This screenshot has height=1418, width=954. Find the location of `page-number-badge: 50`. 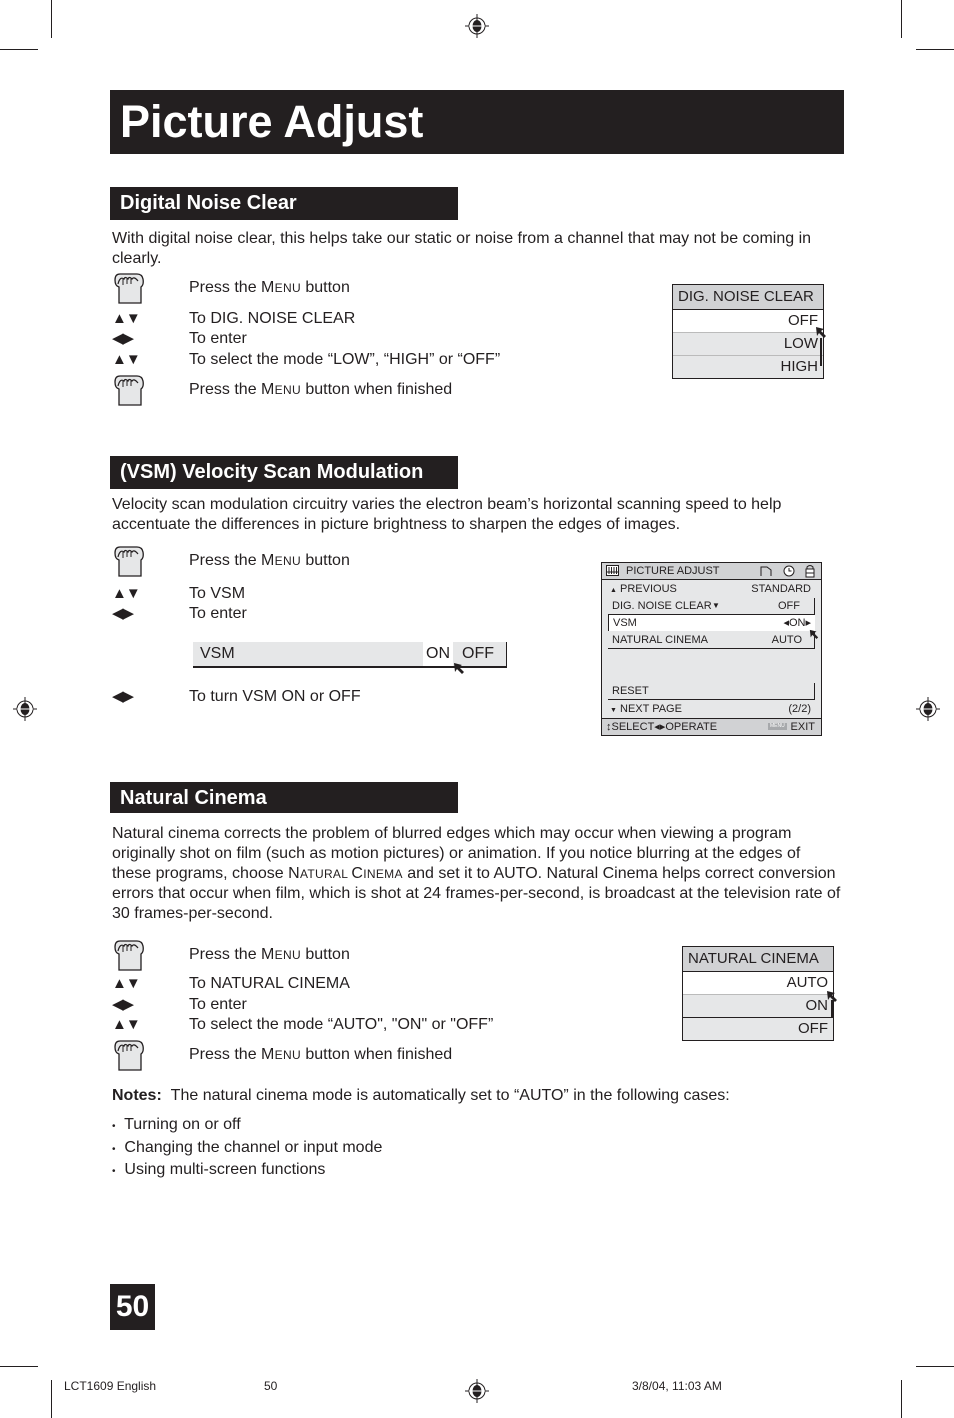

page-number-badge: 50 is located at coordinates (132, 1307).